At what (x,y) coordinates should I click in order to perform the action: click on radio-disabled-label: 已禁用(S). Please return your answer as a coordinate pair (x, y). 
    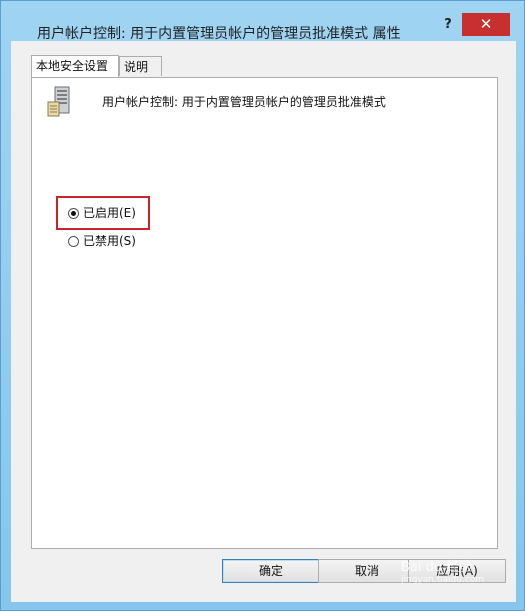
    Looking at the image, I should click on (109, 241).